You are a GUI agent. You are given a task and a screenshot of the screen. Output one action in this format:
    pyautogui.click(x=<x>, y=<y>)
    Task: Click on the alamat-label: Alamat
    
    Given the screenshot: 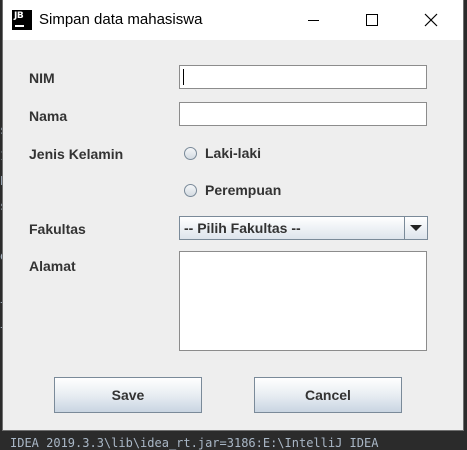 What is the action you would take?
    pyautogui.click(x=52, y=266)
    